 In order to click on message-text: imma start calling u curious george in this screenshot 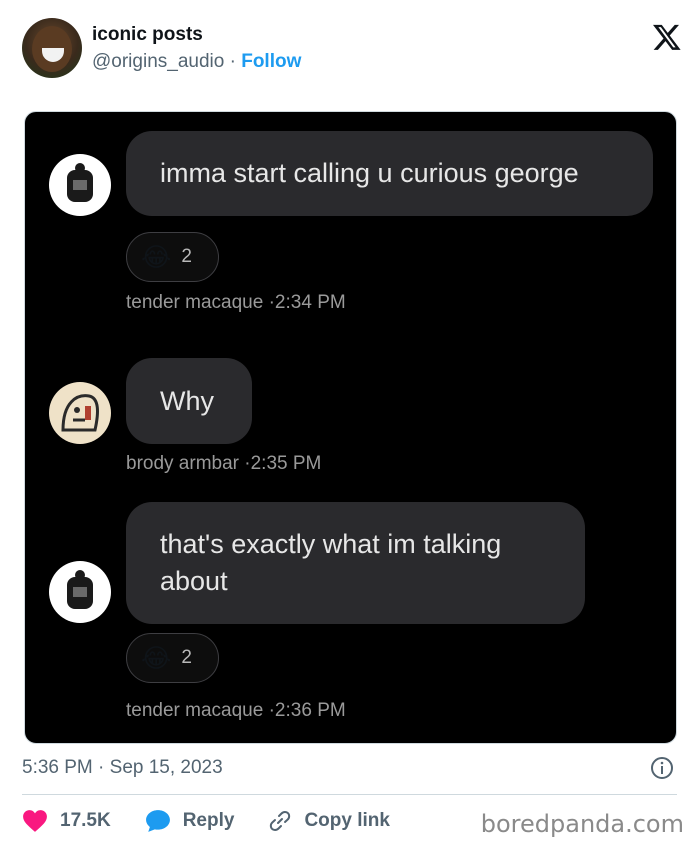, I will do `click(369, 173)`.